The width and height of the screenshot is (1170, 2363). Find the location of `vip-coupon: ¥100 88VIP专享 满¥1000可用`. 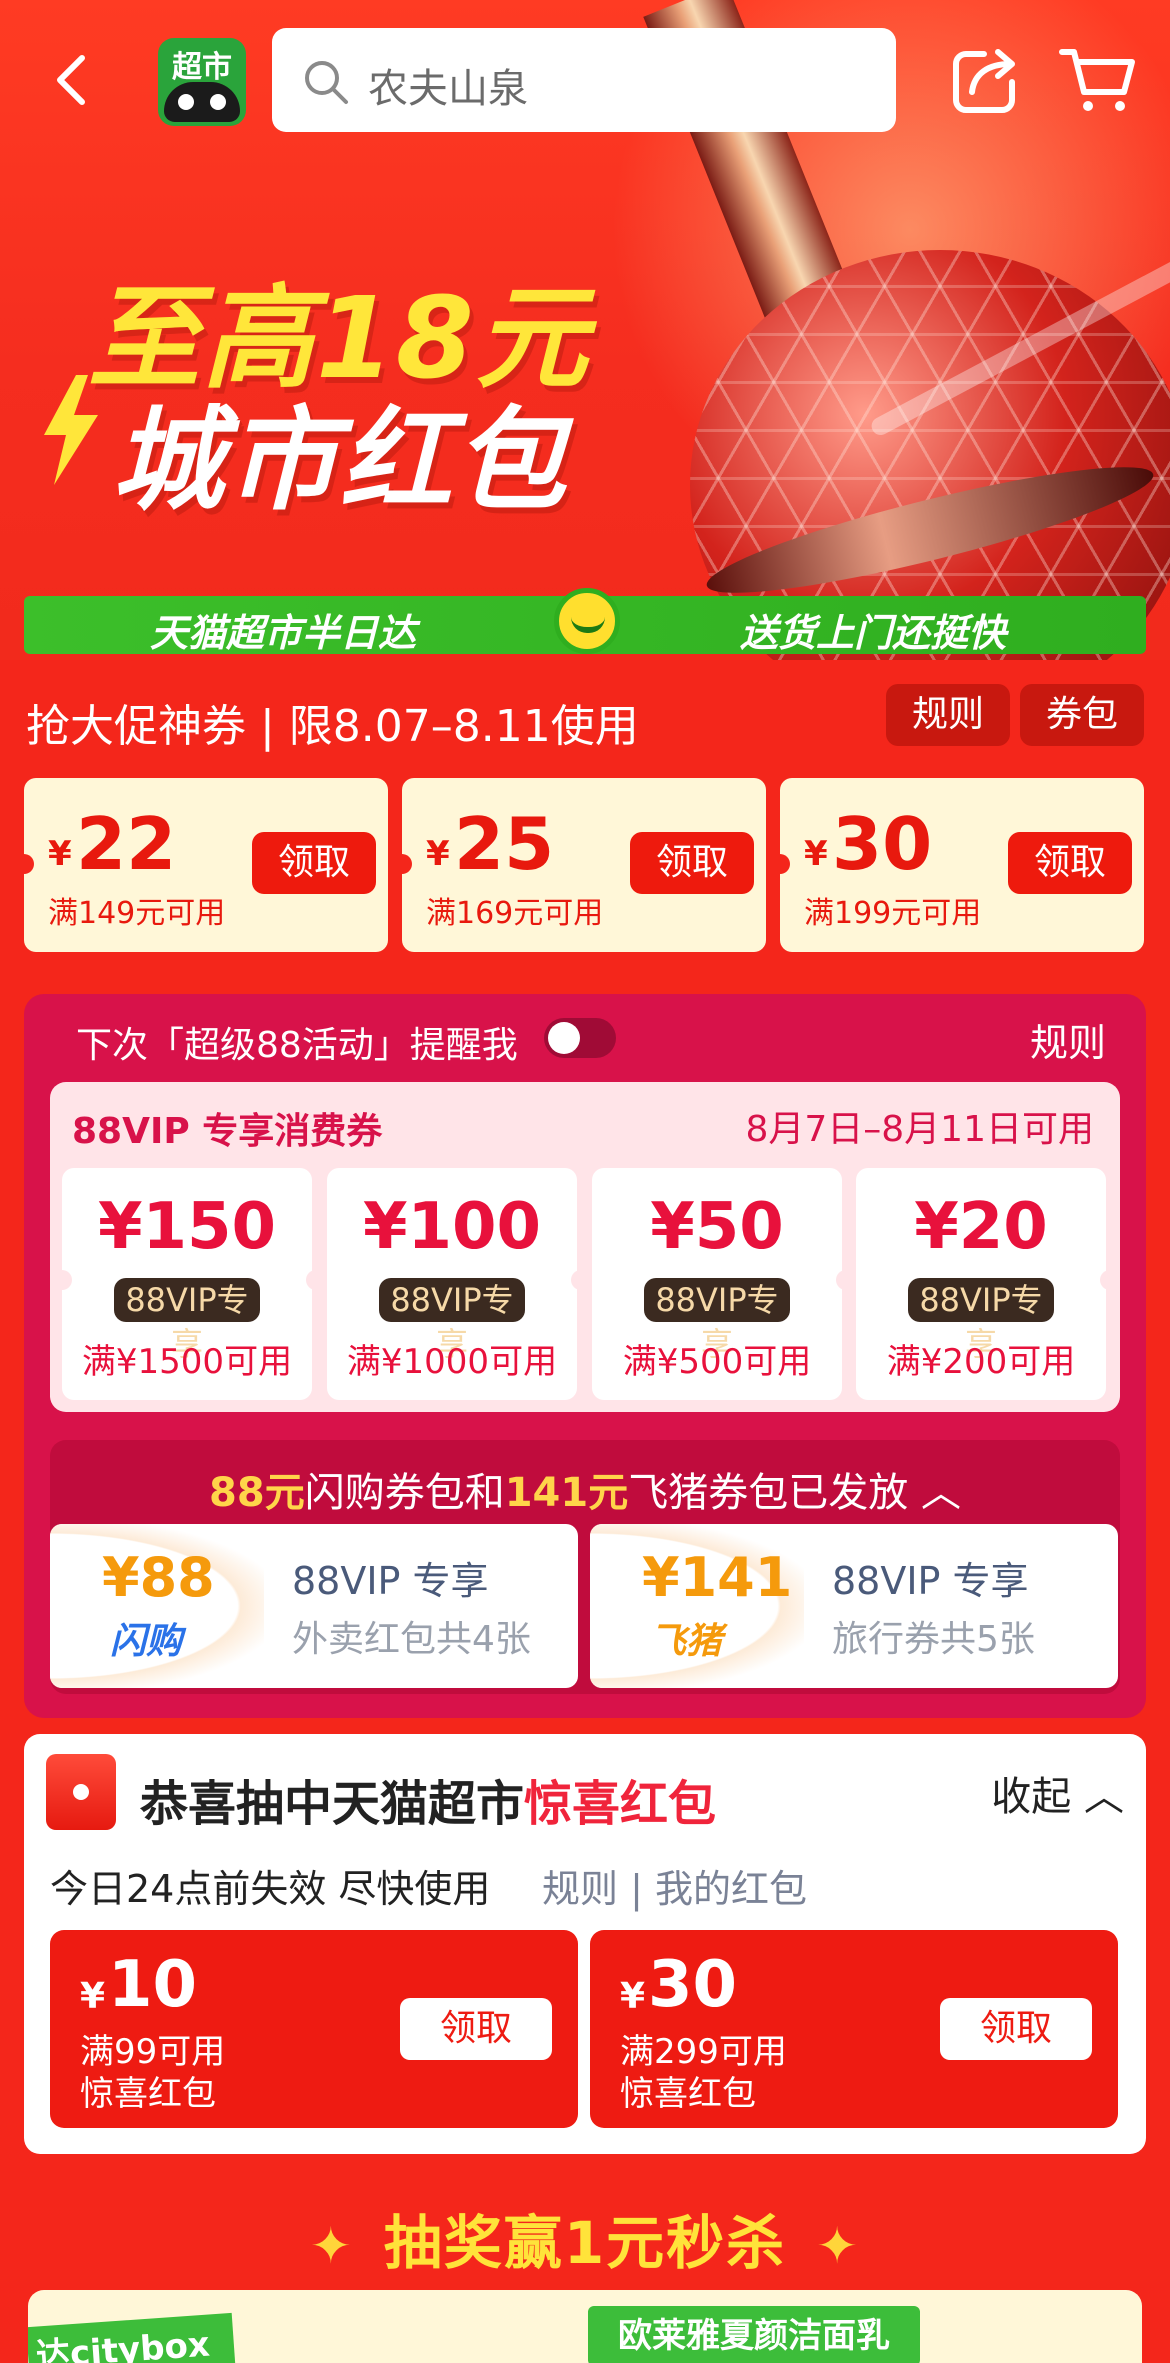

vip-coupon: ¥100 88VIP专享 满¥1000可用 is located at coordinates (452, 1284).